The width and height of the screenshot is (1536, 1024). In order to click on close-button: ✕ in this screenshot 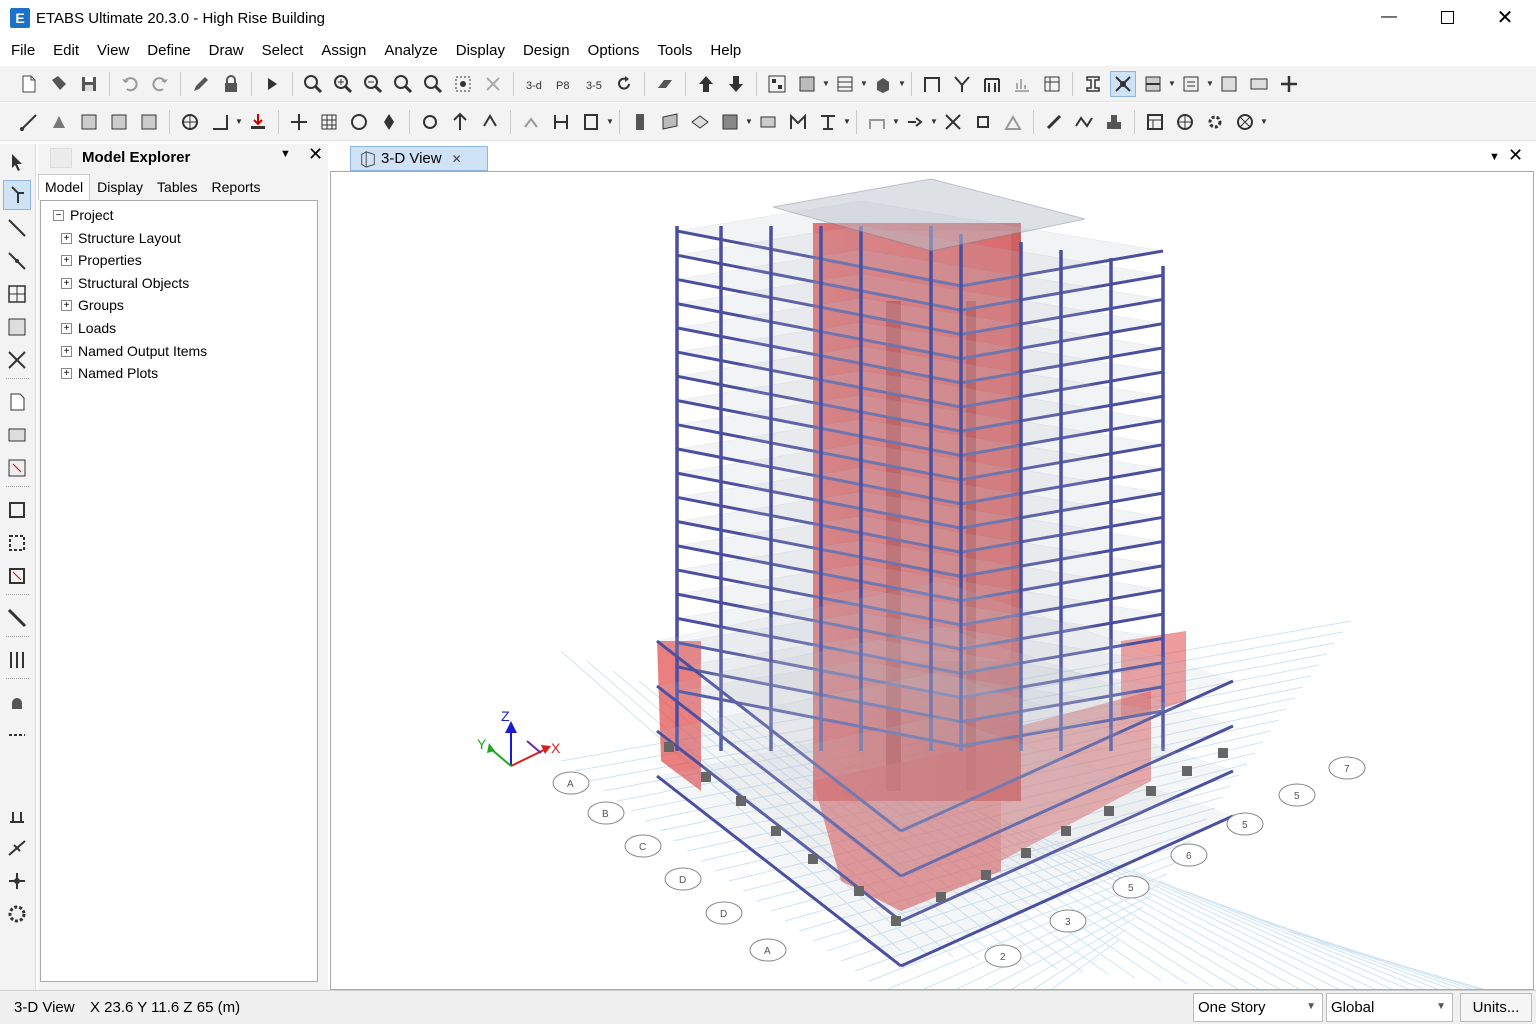, I will do `click(1505, 17)`.